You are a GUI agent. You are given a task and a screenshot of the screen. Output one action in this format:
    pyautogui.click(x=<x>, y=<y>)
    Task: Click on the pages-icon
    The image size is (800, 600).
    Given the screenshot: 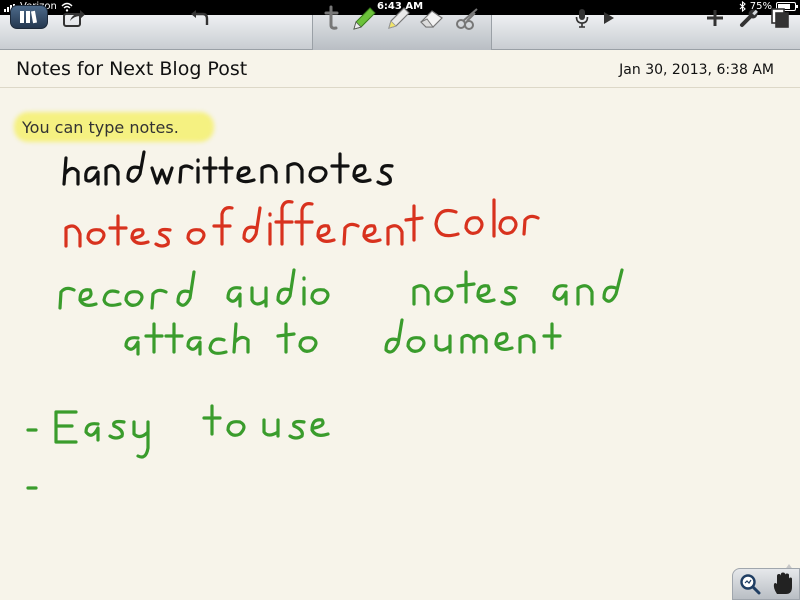 What is the action you would take?
    pyautogui.click(x=780, y=17)
    